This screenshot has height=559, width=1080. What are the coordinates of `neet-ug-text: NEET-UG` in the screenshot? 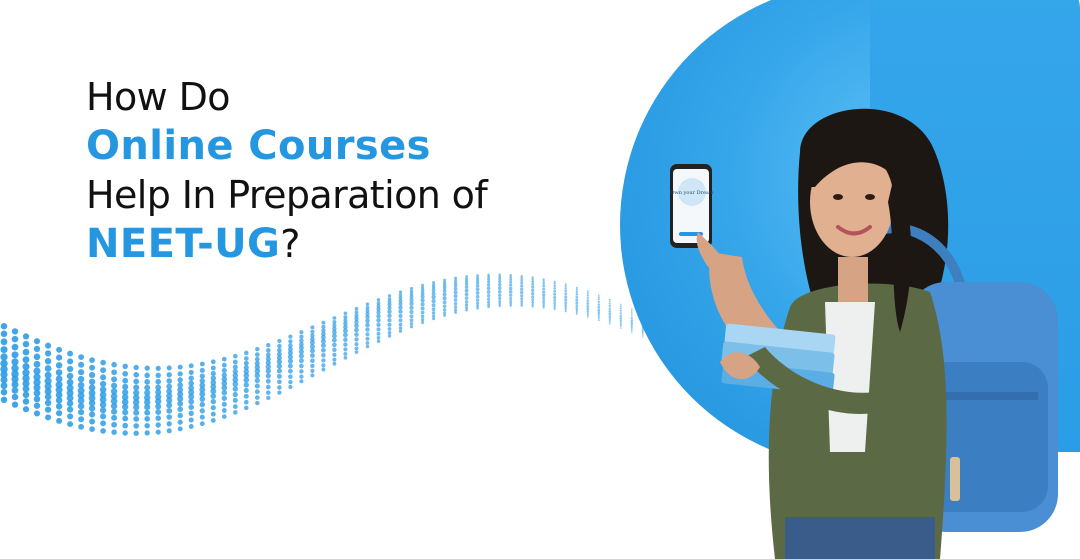 It's located at (183, 244).